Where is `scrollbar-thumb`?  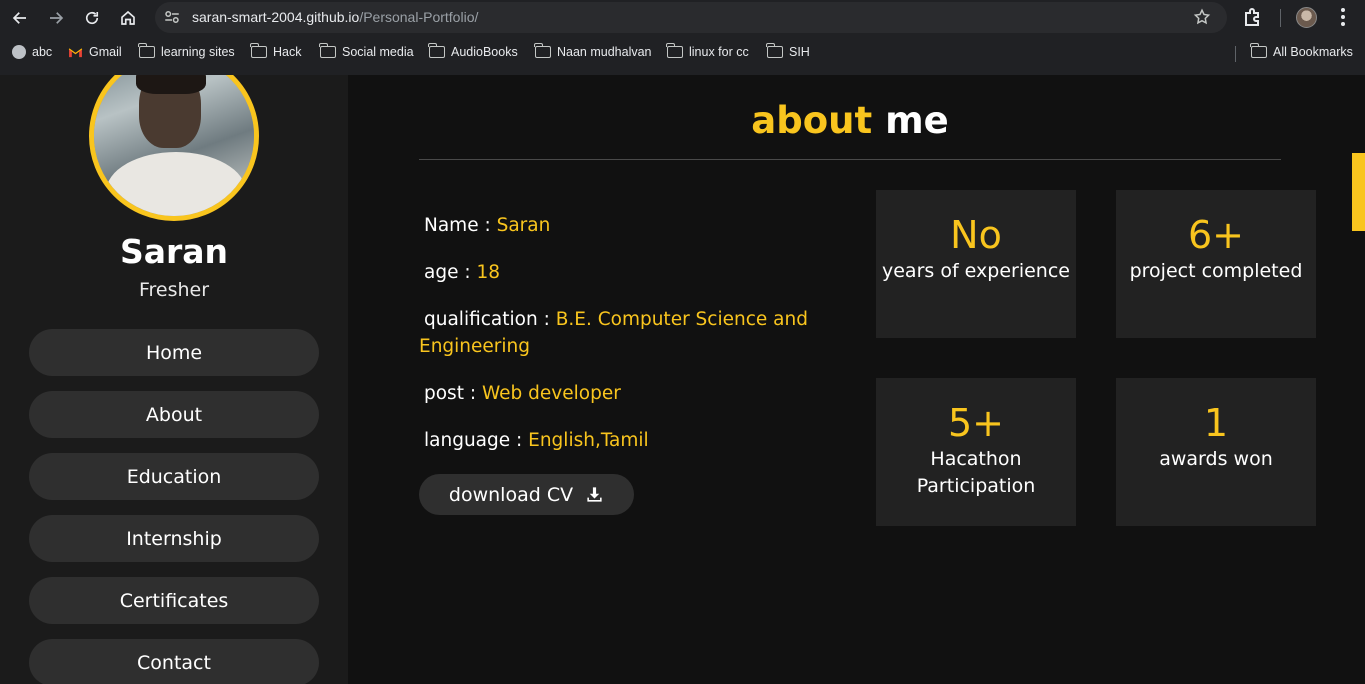 scrollbar-thumb is located at coordinates (1358, 192).